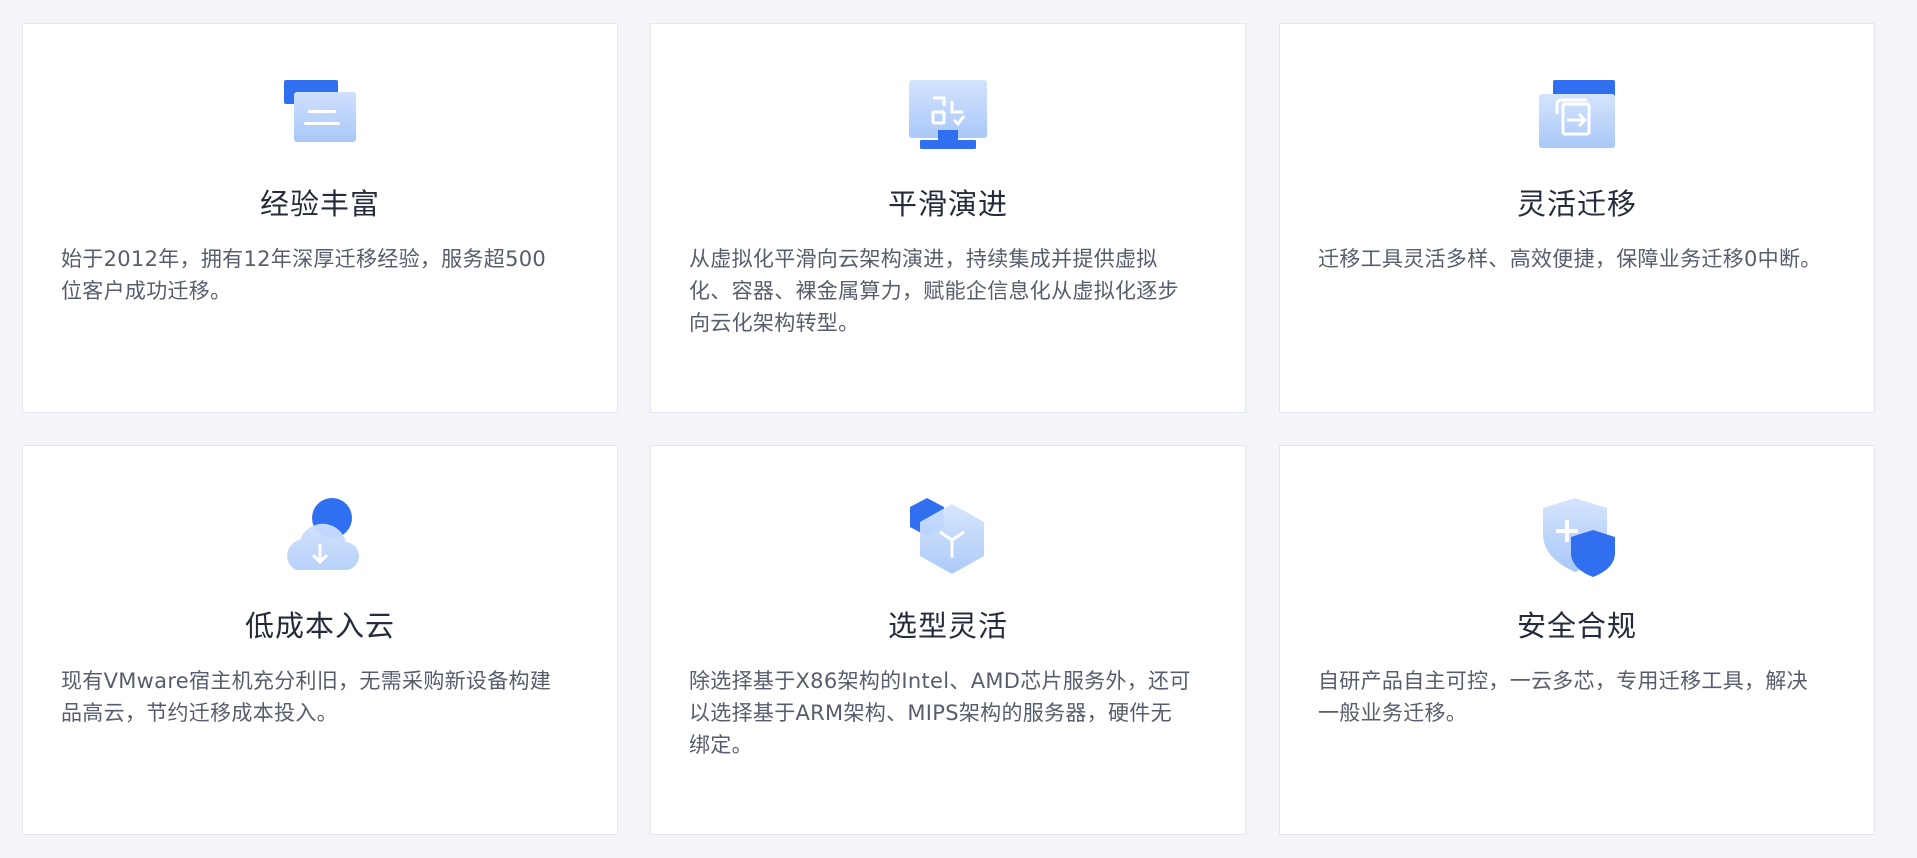  I want to click on migrate-transfer-icon, so click(1577, 116).